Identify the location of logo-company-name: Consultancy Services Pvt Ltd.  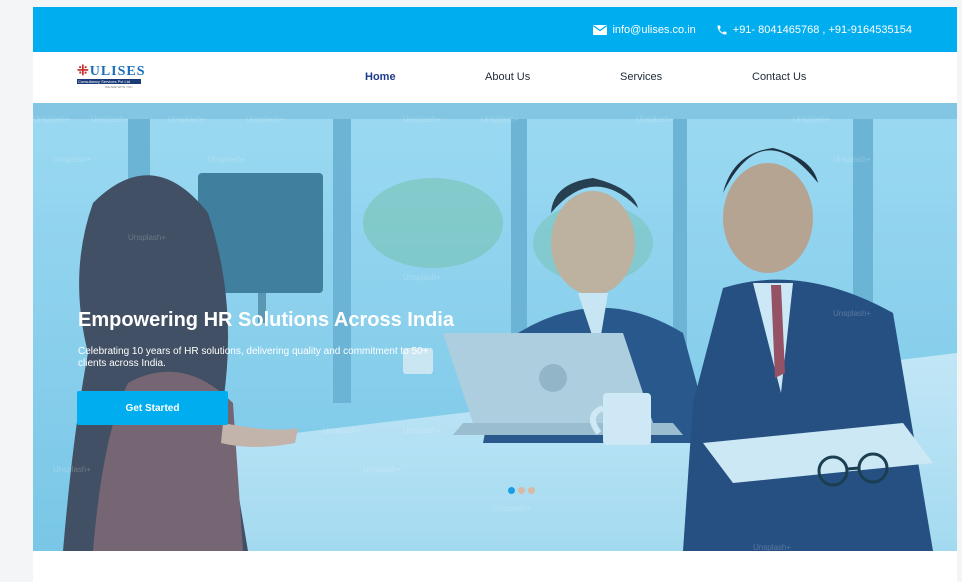
(109, 81).